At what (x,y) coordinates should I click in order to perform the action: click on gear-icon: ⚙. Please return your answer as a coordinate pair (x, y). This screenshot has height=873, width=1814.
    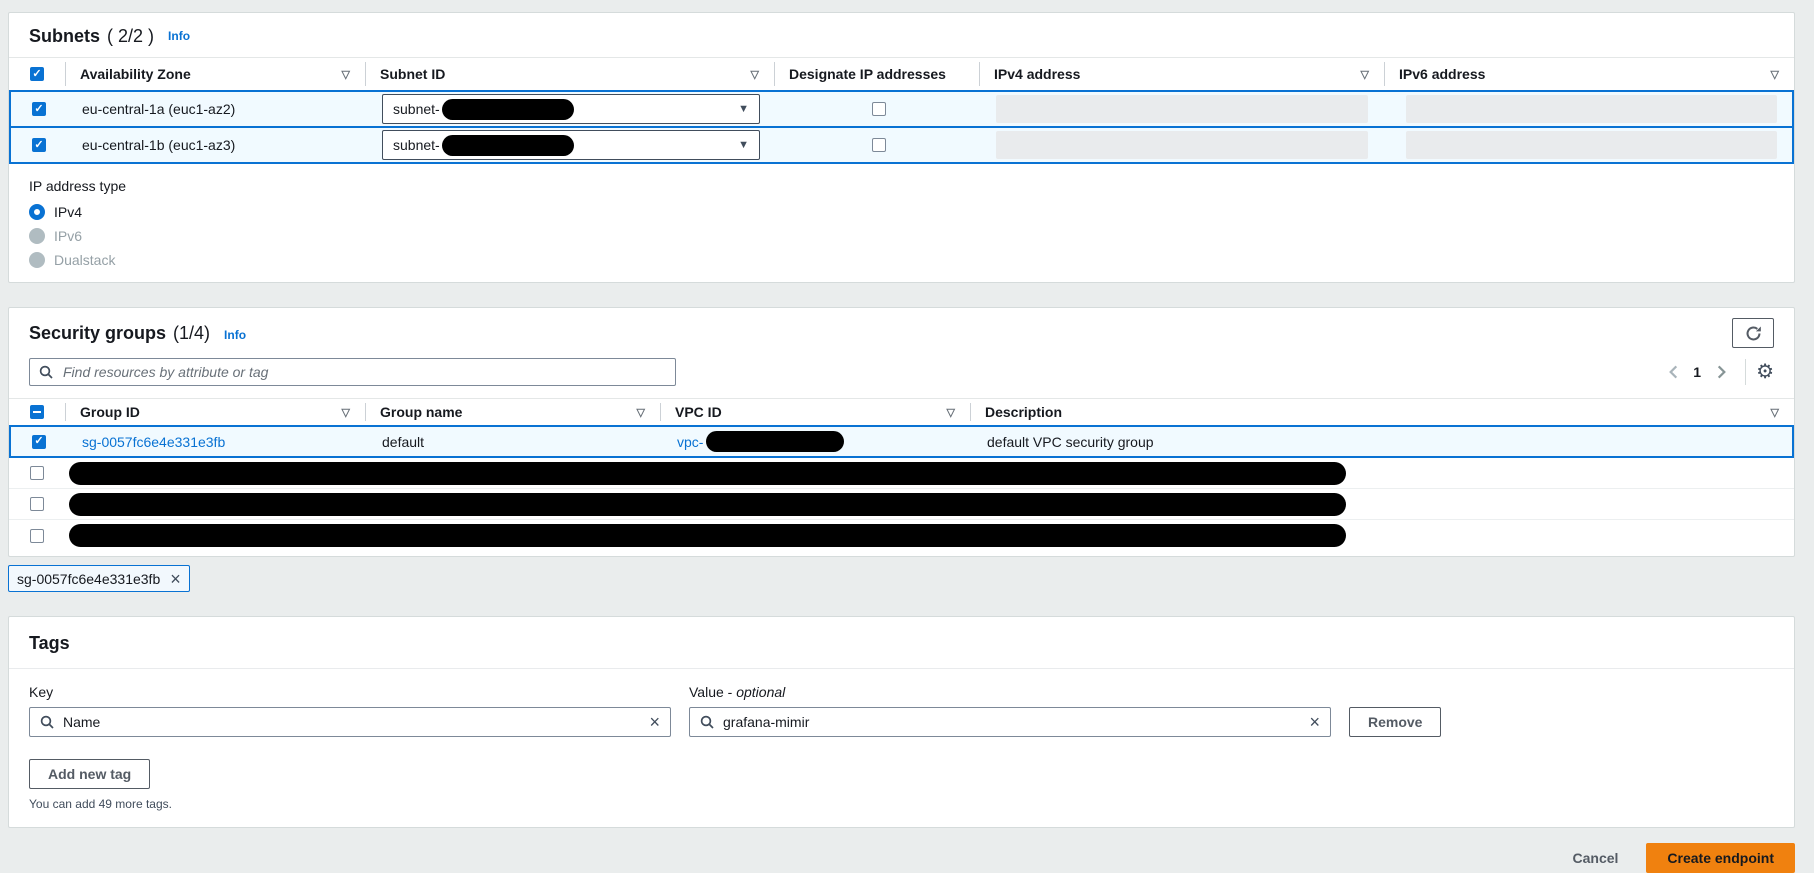
    Looking at the image, I should click on (1765, 372).